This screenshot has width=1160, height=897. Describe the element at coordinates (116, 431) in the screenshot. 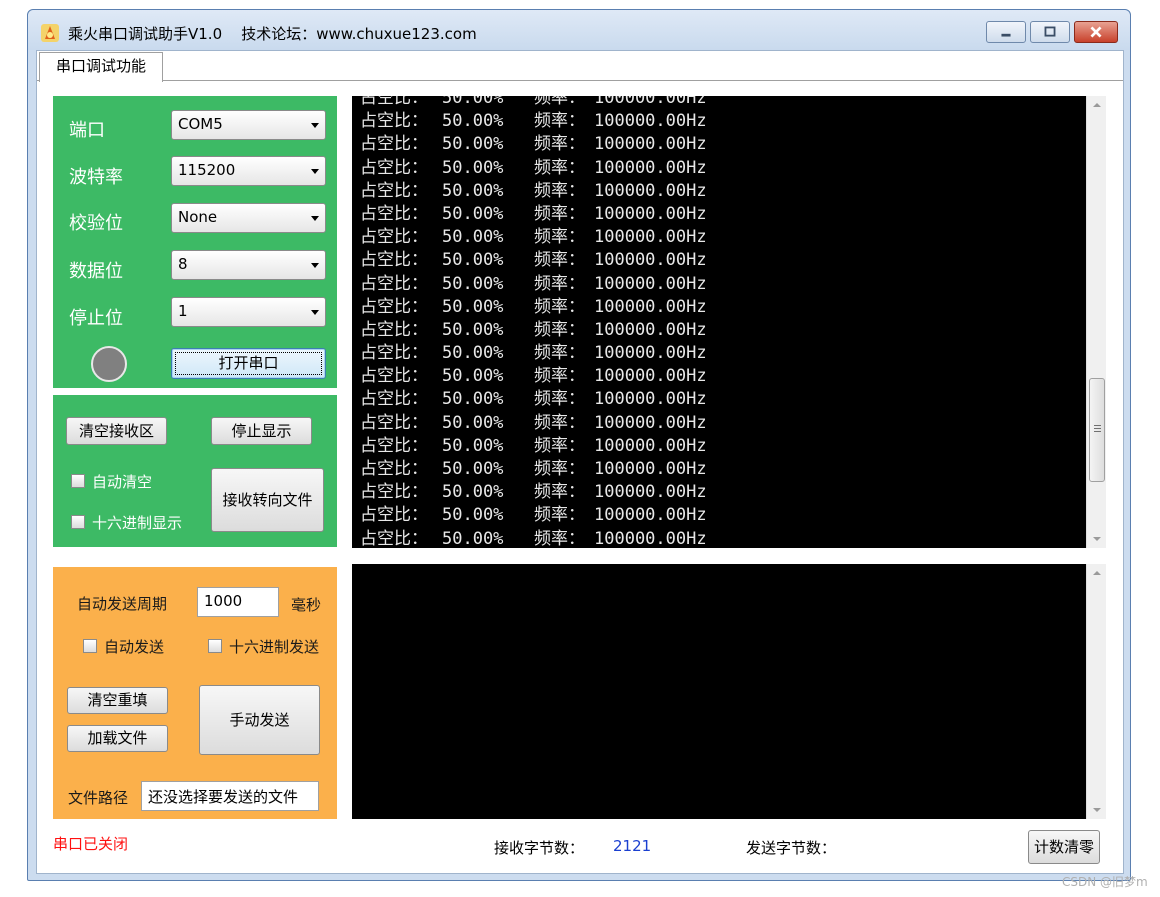

I see `clear-receive-button: 清空接收区` at that location.